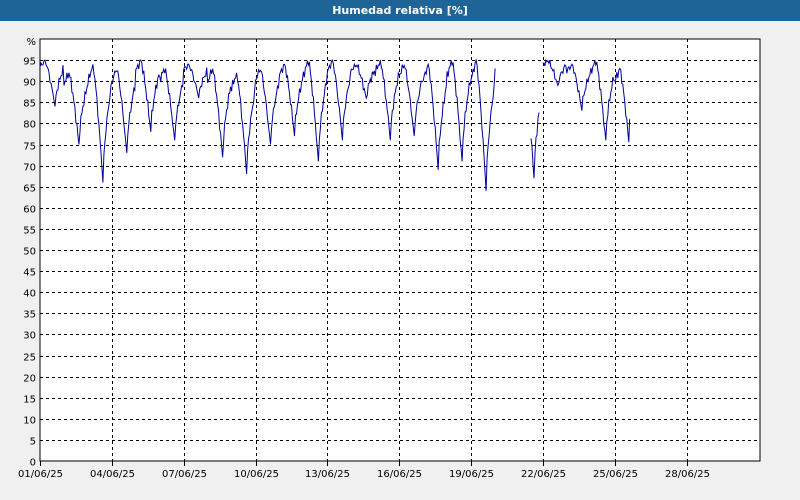  Describe the element at coordinates (471, 474) in the screenshot. I see `x-tick-label: 19/06/25` at that location.